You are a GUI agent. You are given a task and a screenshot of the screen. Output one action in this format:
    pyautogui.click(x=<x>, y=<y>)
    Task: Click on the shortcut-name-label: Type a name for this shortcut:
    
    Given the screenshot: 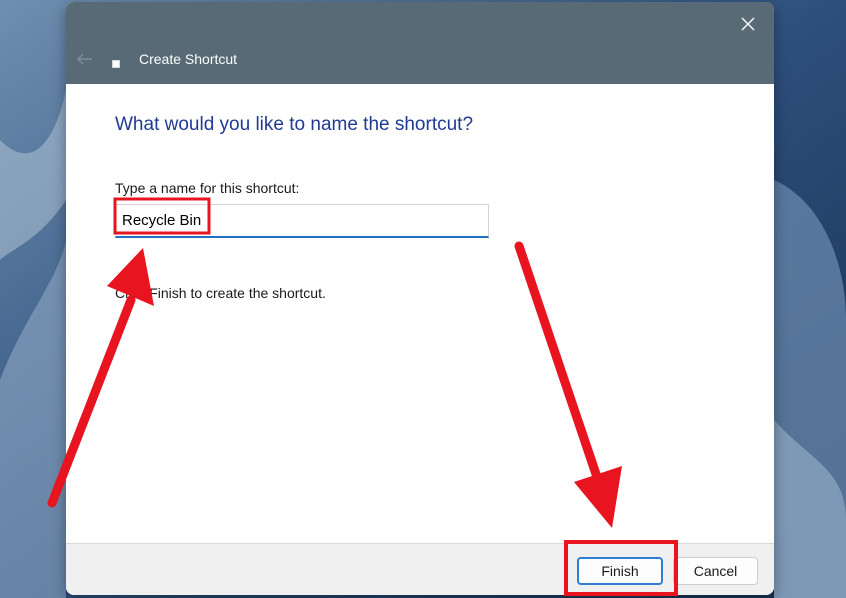 What is the action you would take?
    pyautogui.click(x=207, y=188)
    